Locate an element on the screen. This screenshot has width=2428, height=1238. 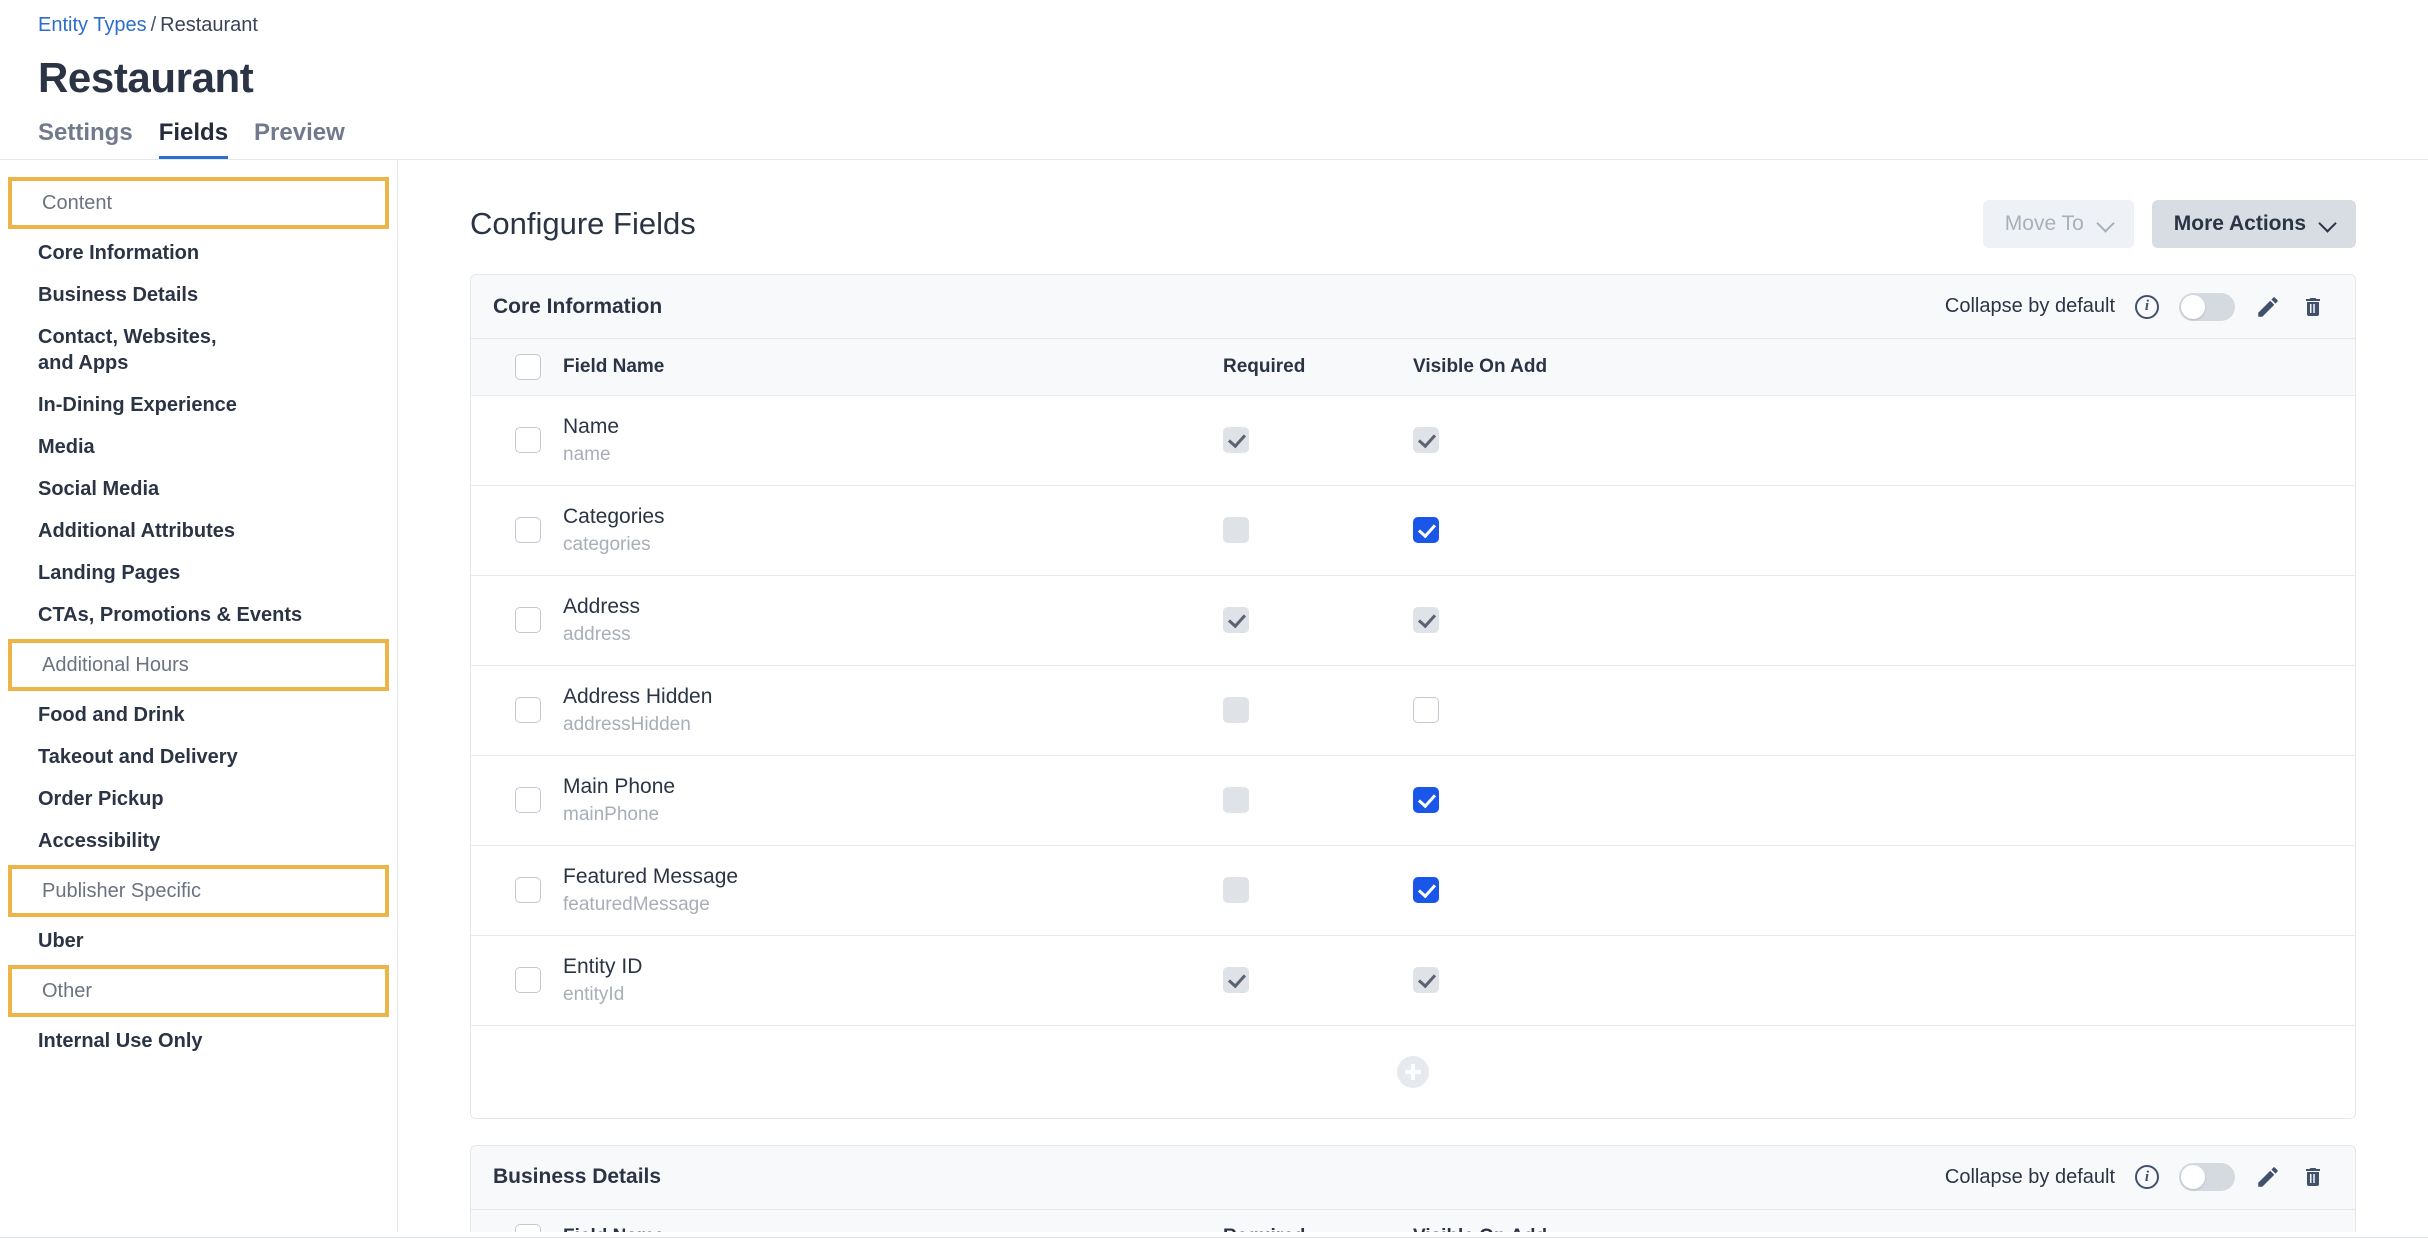
tab-fields: Fields is located at coordinates (193, 139).